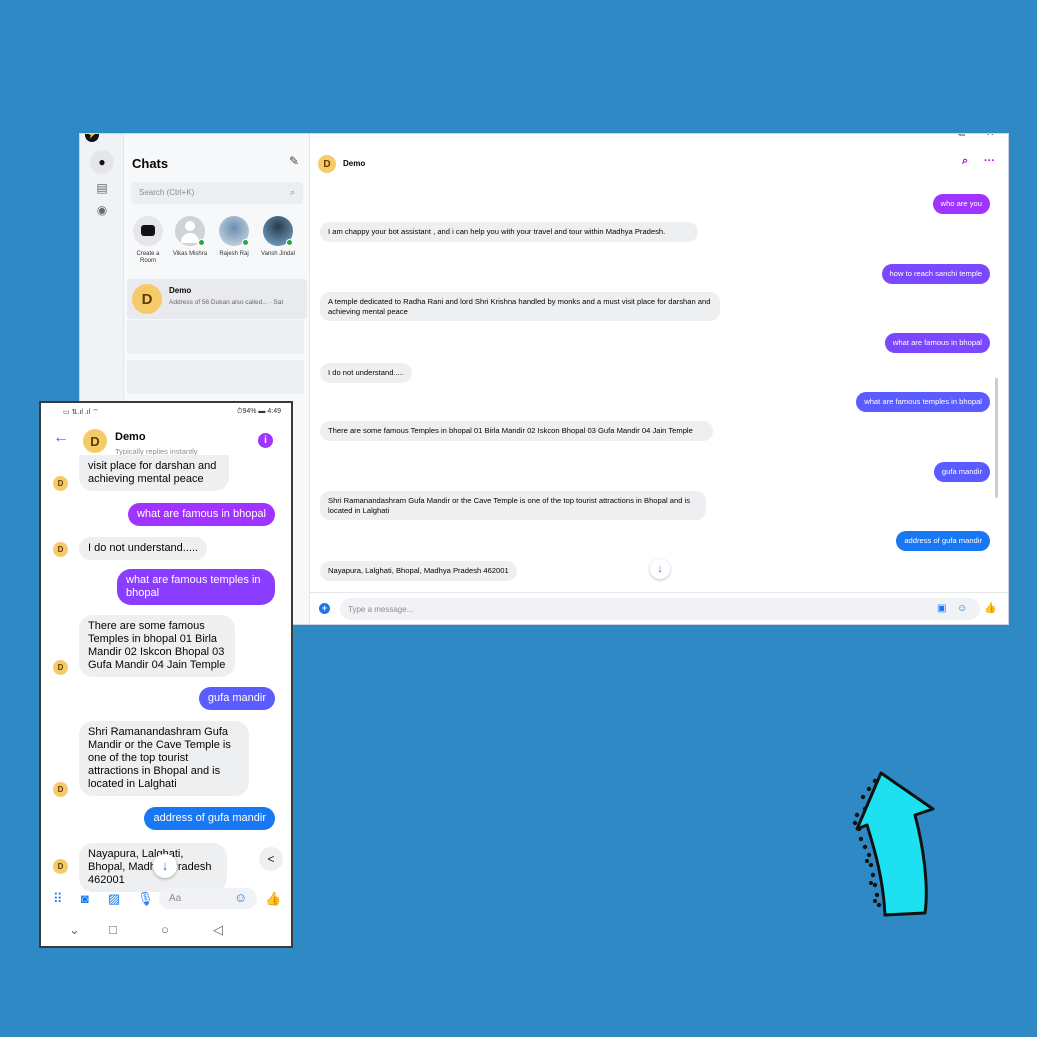  I want to click on video-room-icon, so click(148, 231).